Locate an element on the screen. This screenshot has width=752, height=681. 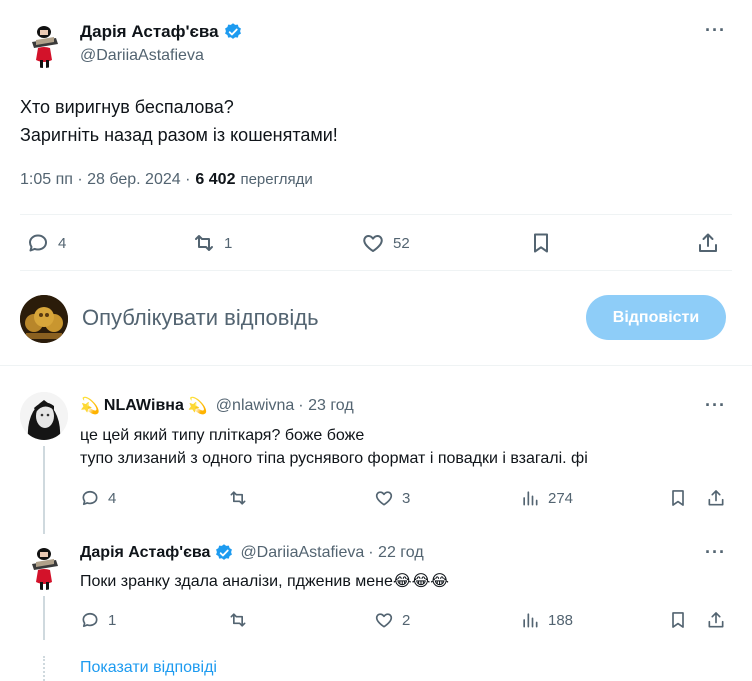
reply2-repost-button is located at coordinates (238, 620).